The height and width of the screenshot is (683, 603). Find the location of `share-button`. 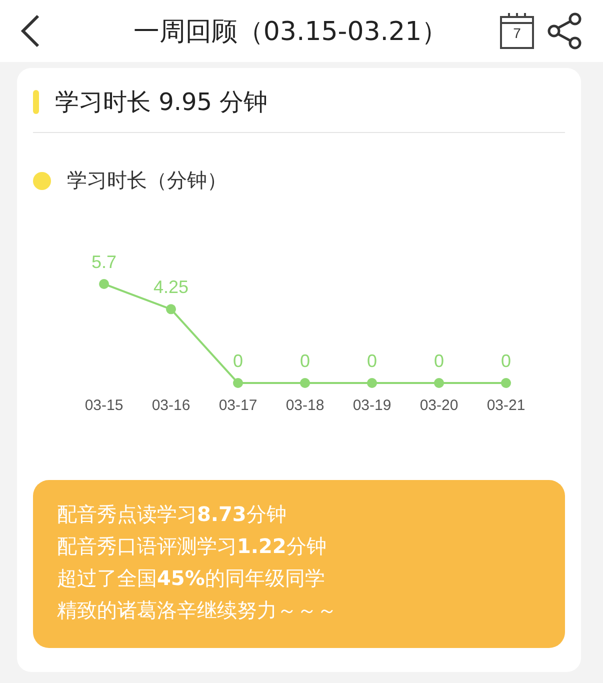

share-button is located at coordinates (565, 31).